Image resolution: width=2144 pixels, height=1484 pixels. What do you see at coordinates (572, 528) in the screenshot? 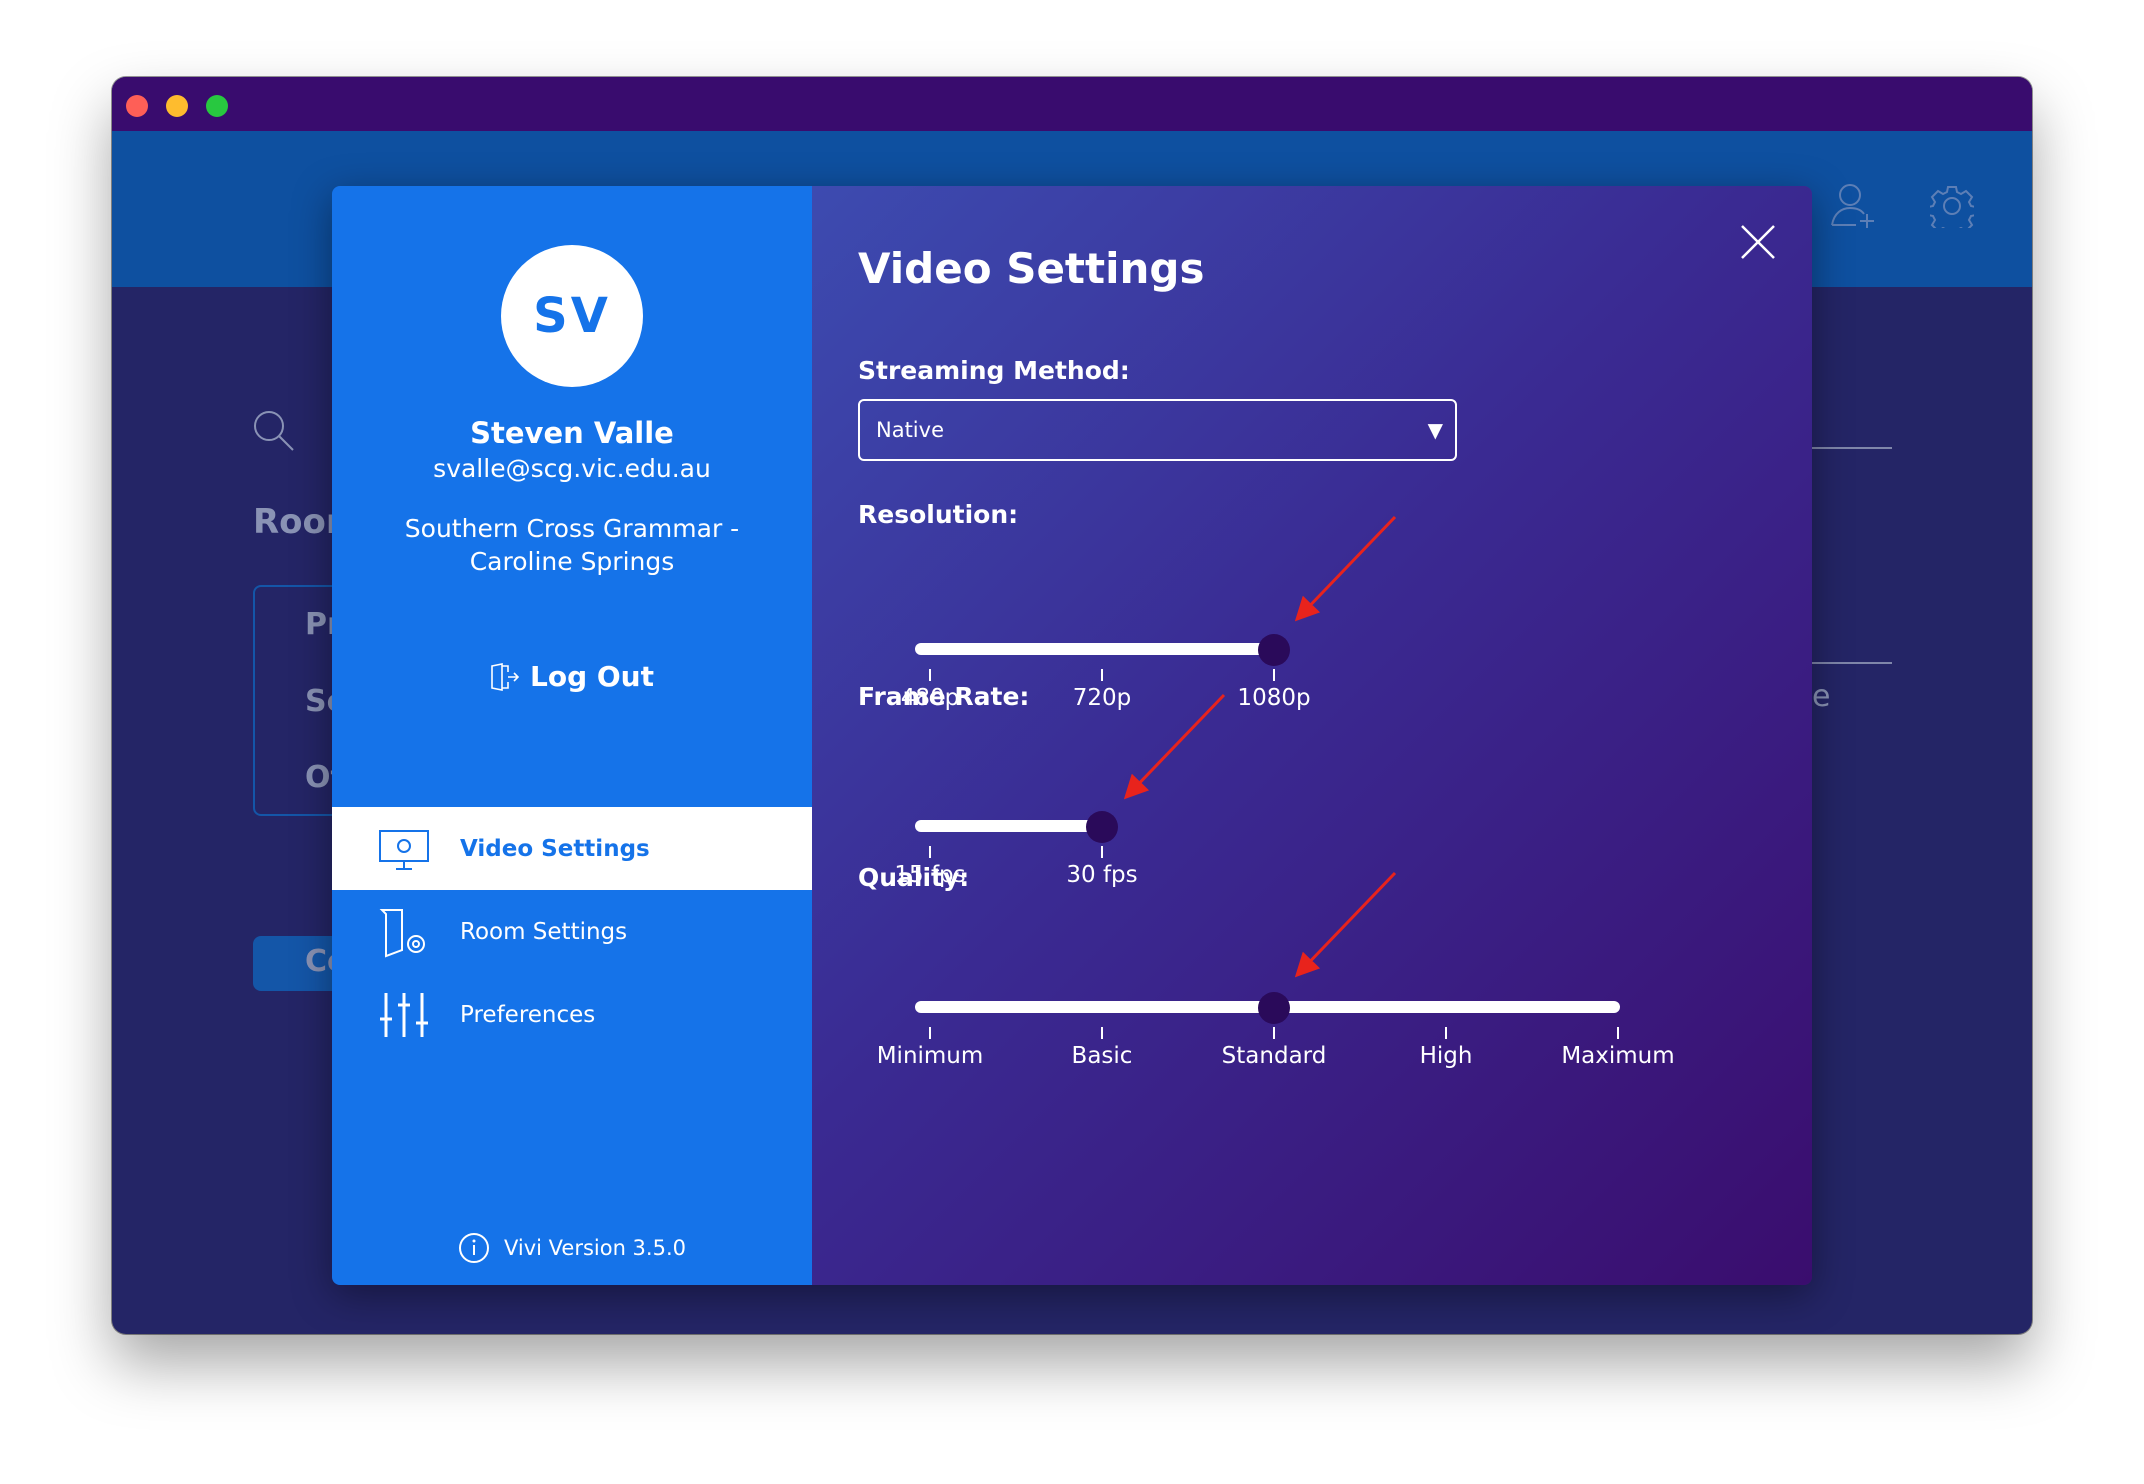
I see `organization-line-1: Southern Cross Grammar -` at bounding box center [572, 528].